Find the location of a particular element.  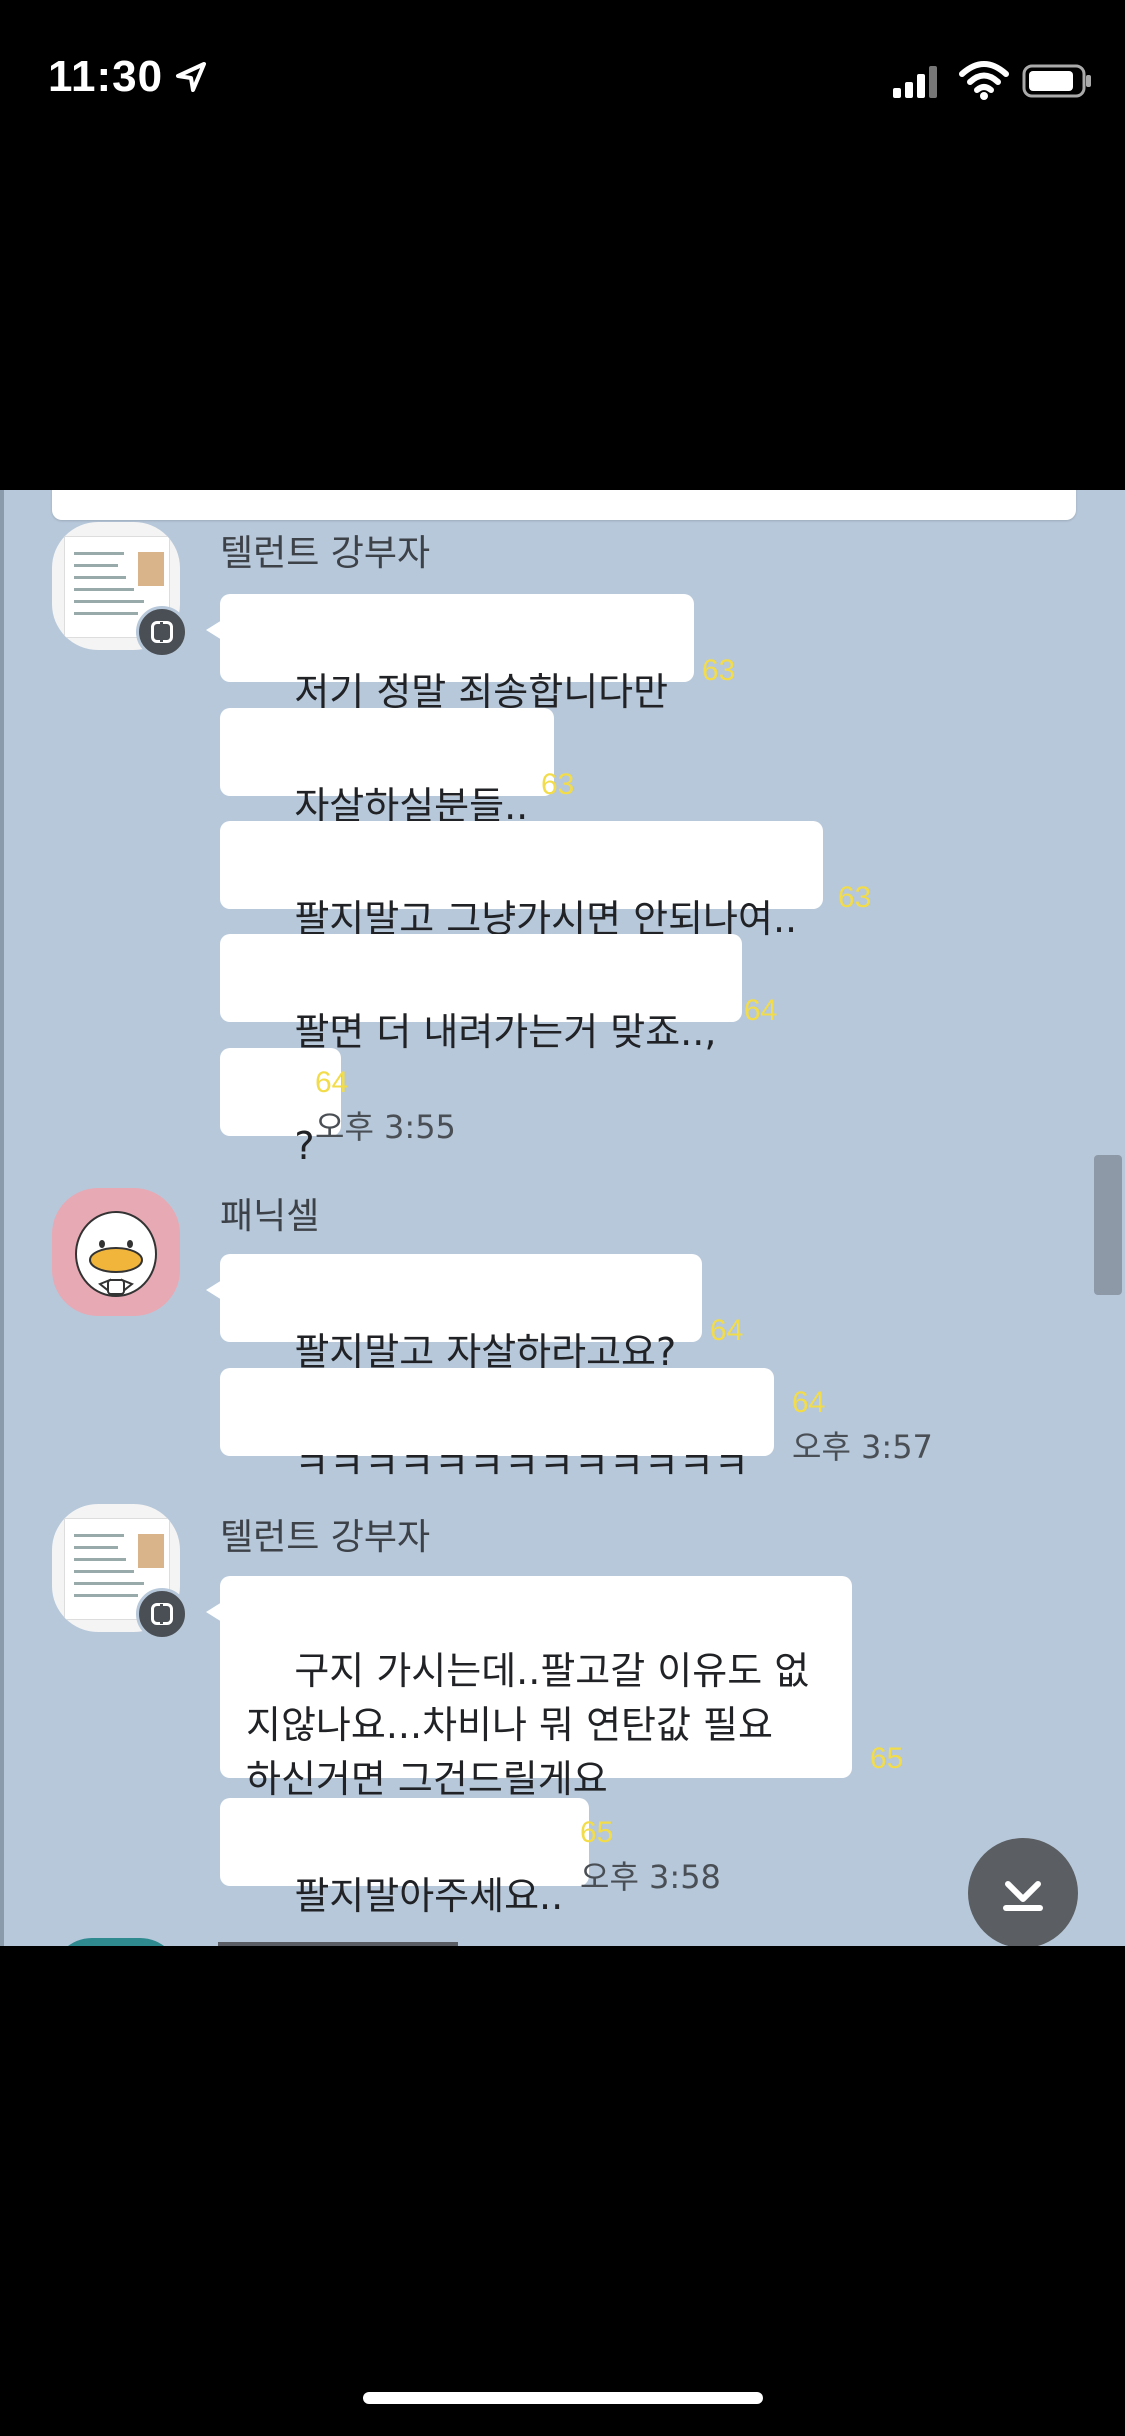

location-arrow-icon is located at coordinates (191, 77).